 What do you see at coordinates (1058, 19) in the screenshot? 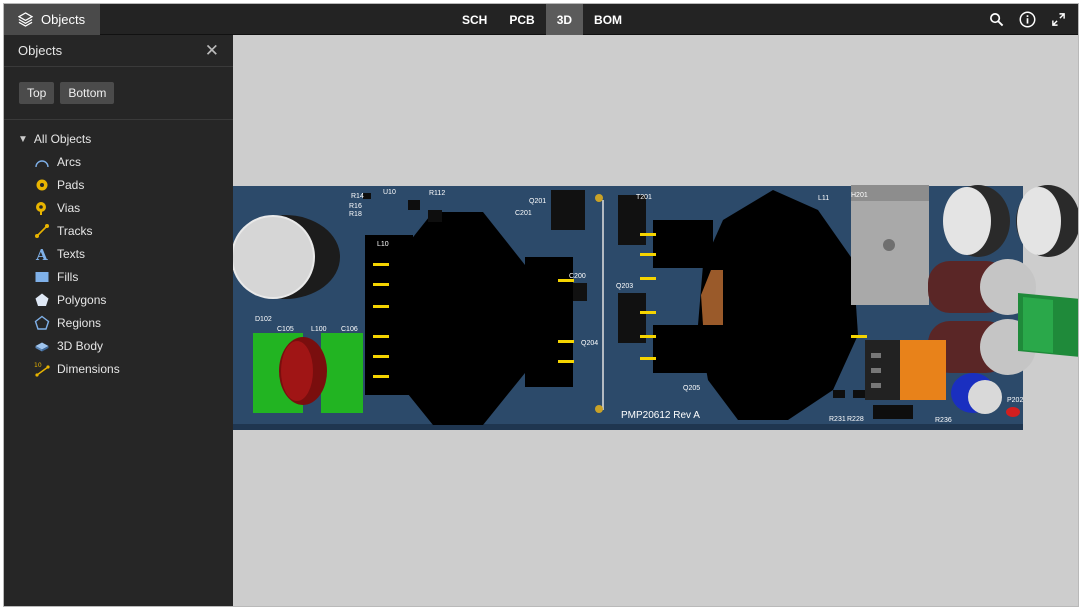
I see `fullscreen-icon` at bounding box center [1058, 19].